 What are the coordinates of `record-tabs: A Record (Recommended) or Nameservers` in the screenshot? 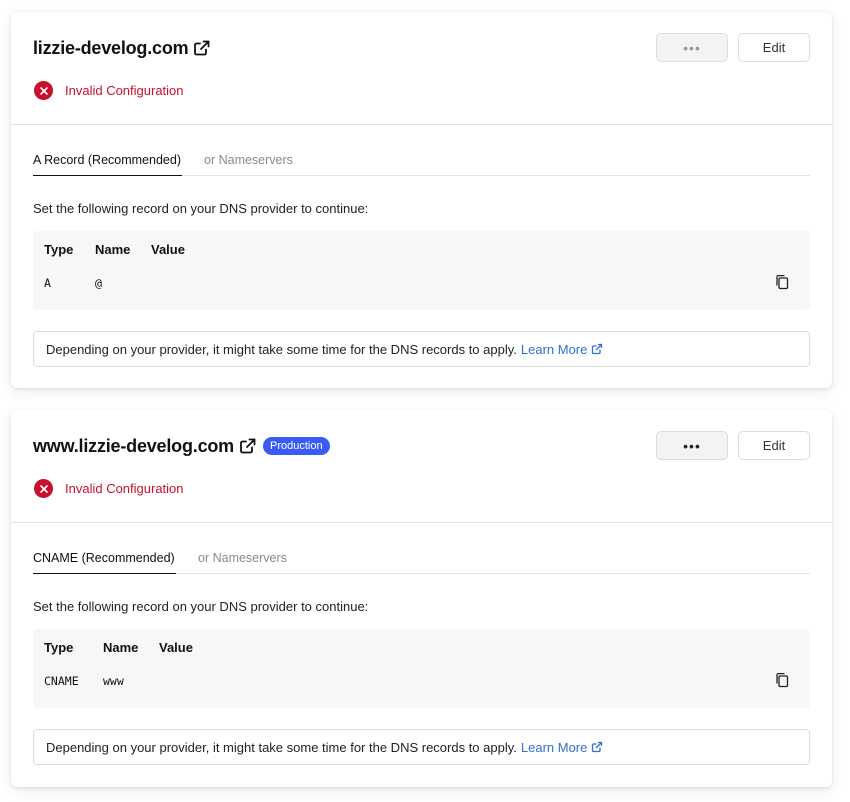 It's located at (421, 164).